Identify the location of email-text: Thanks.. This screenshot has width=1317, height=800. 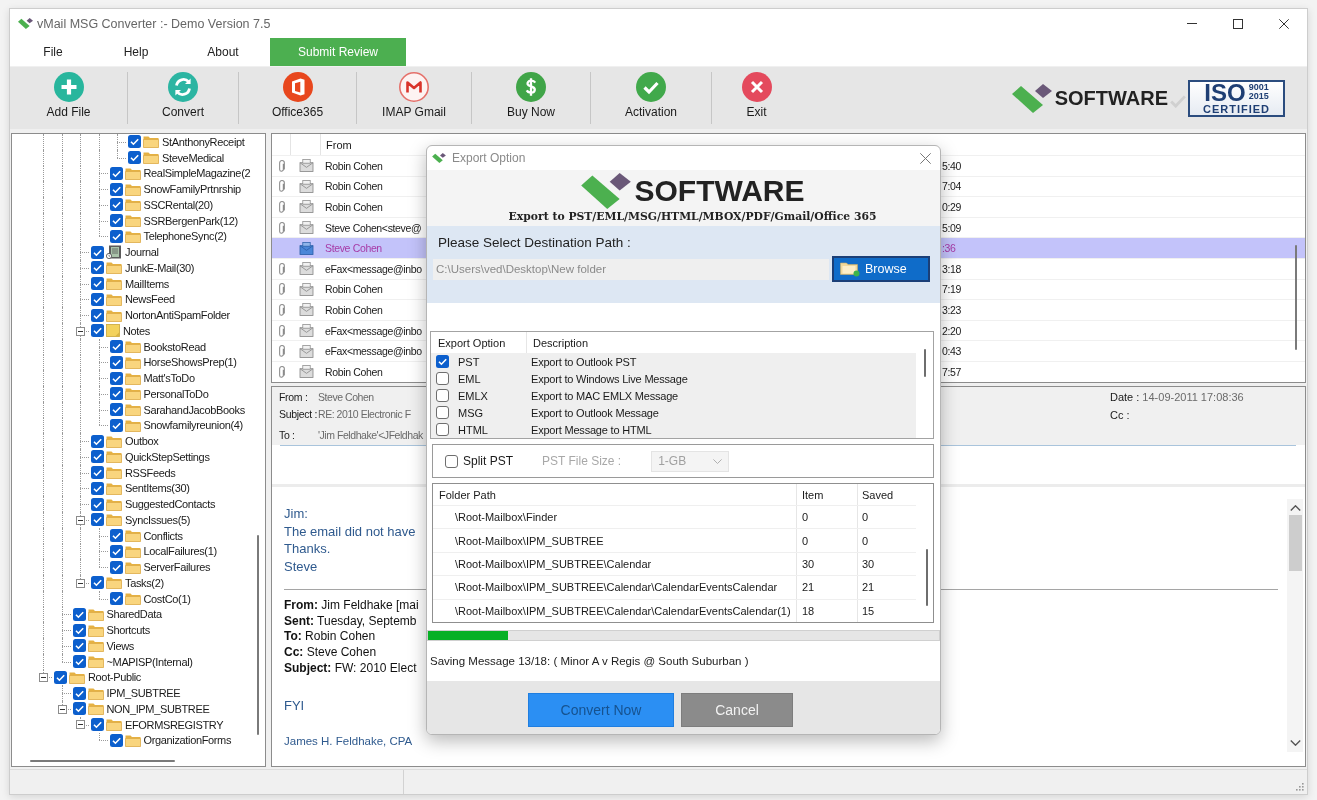
(307, 549).